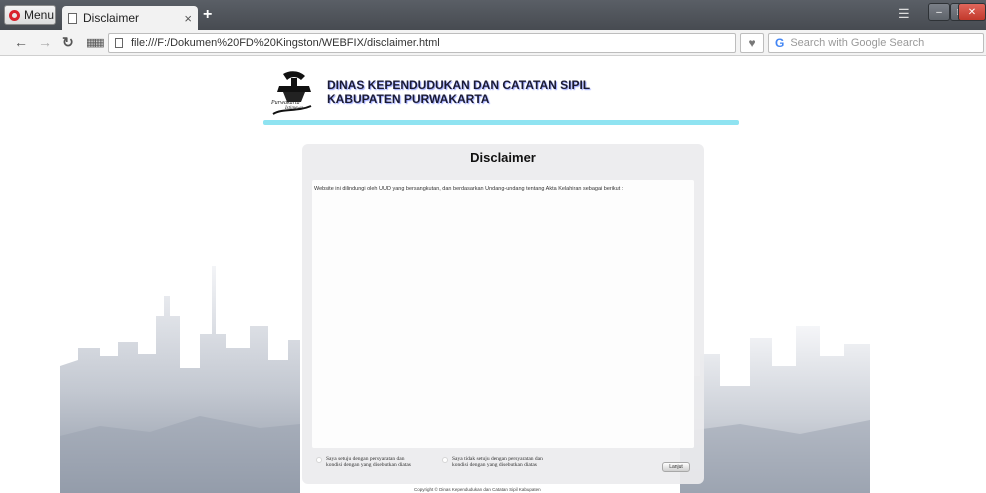  What do you see at coordinates (111, 18) in the screenshot?
I see `tab-title: Disclaimer` at bounding box center [111, 18].